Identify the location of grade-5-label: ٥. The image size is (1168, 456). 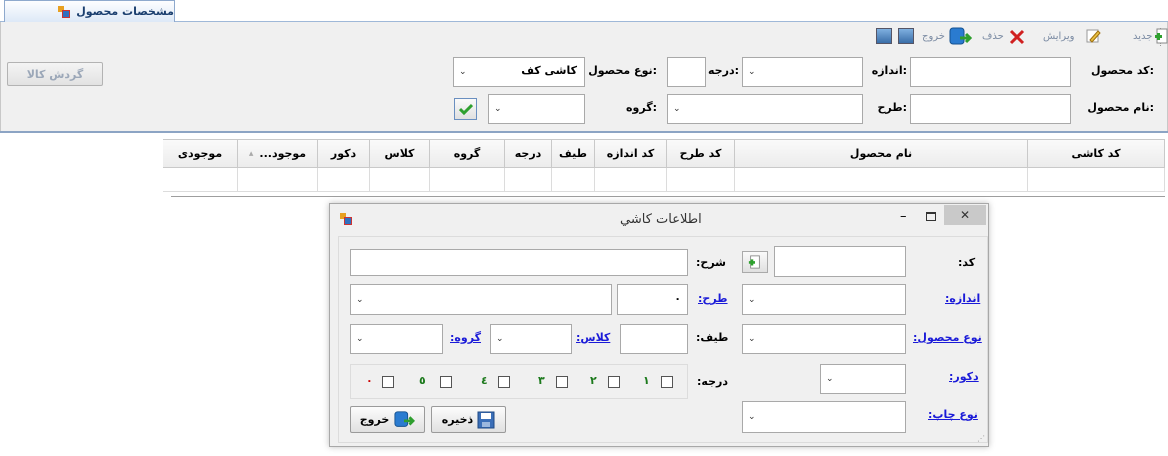
(422, 380).